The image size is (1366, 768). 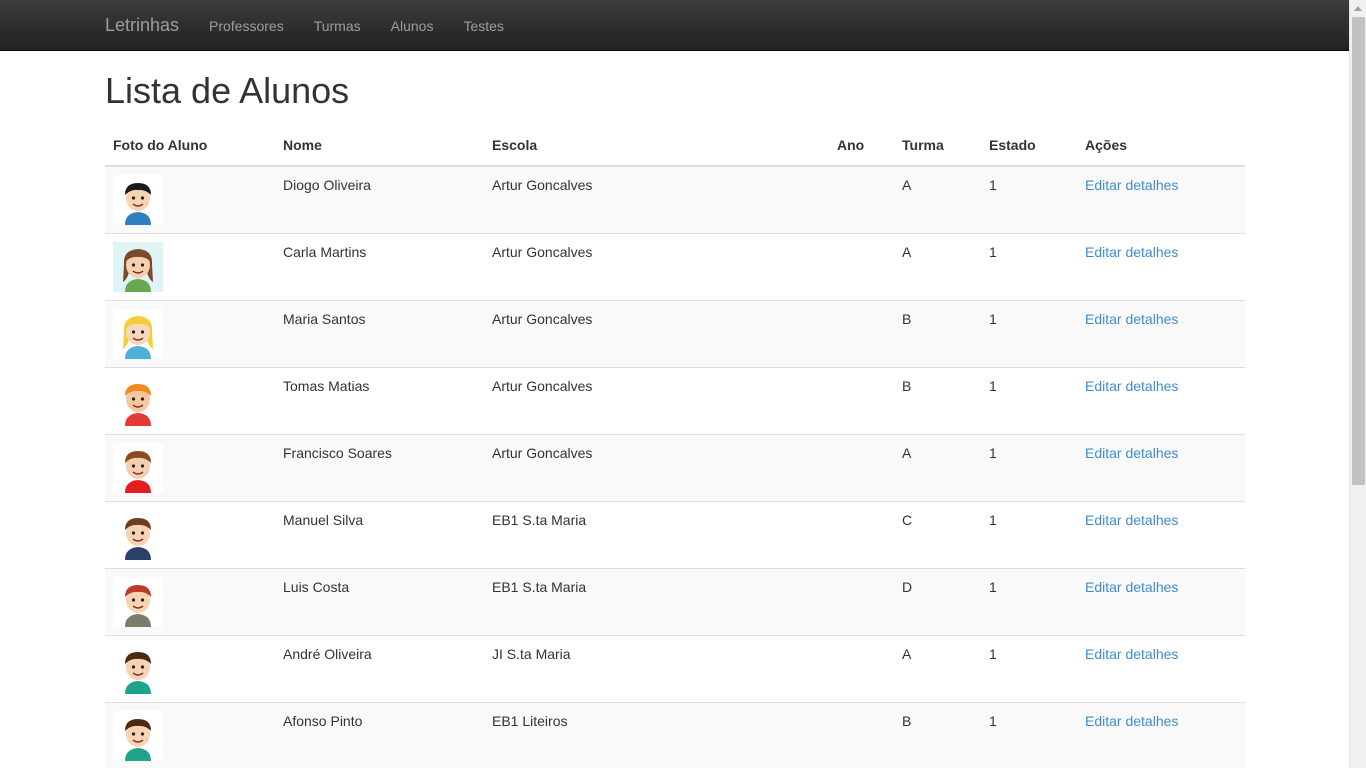 I want to click on nav-item-turmas: Turmas, so click(x=337, y=25).